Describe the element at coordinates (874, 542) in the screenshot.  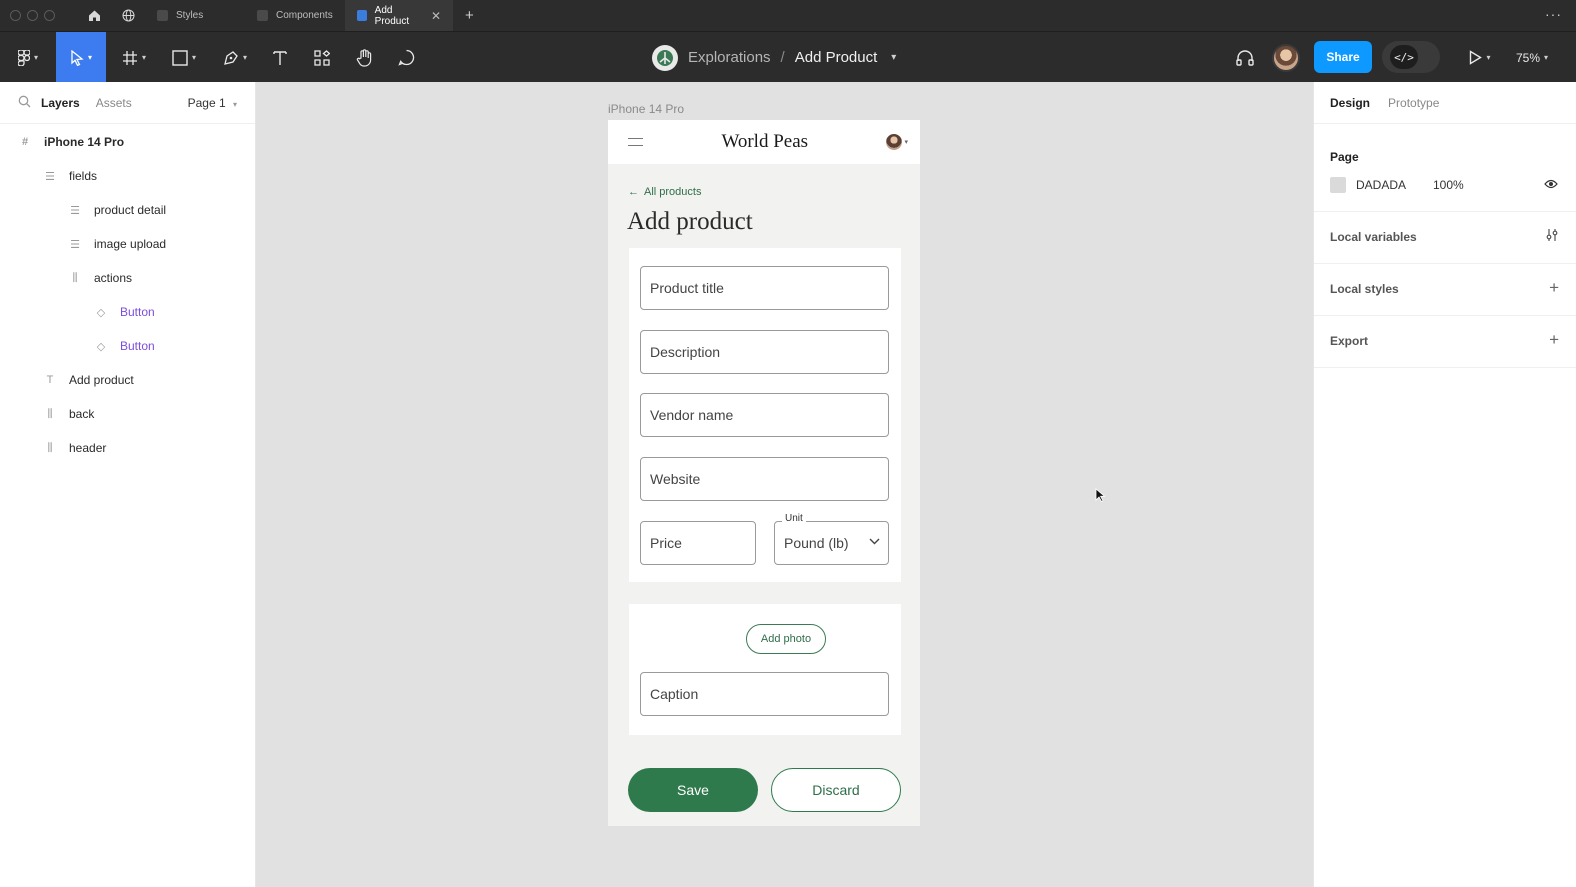
I see `chevron-down-icon` at that location.